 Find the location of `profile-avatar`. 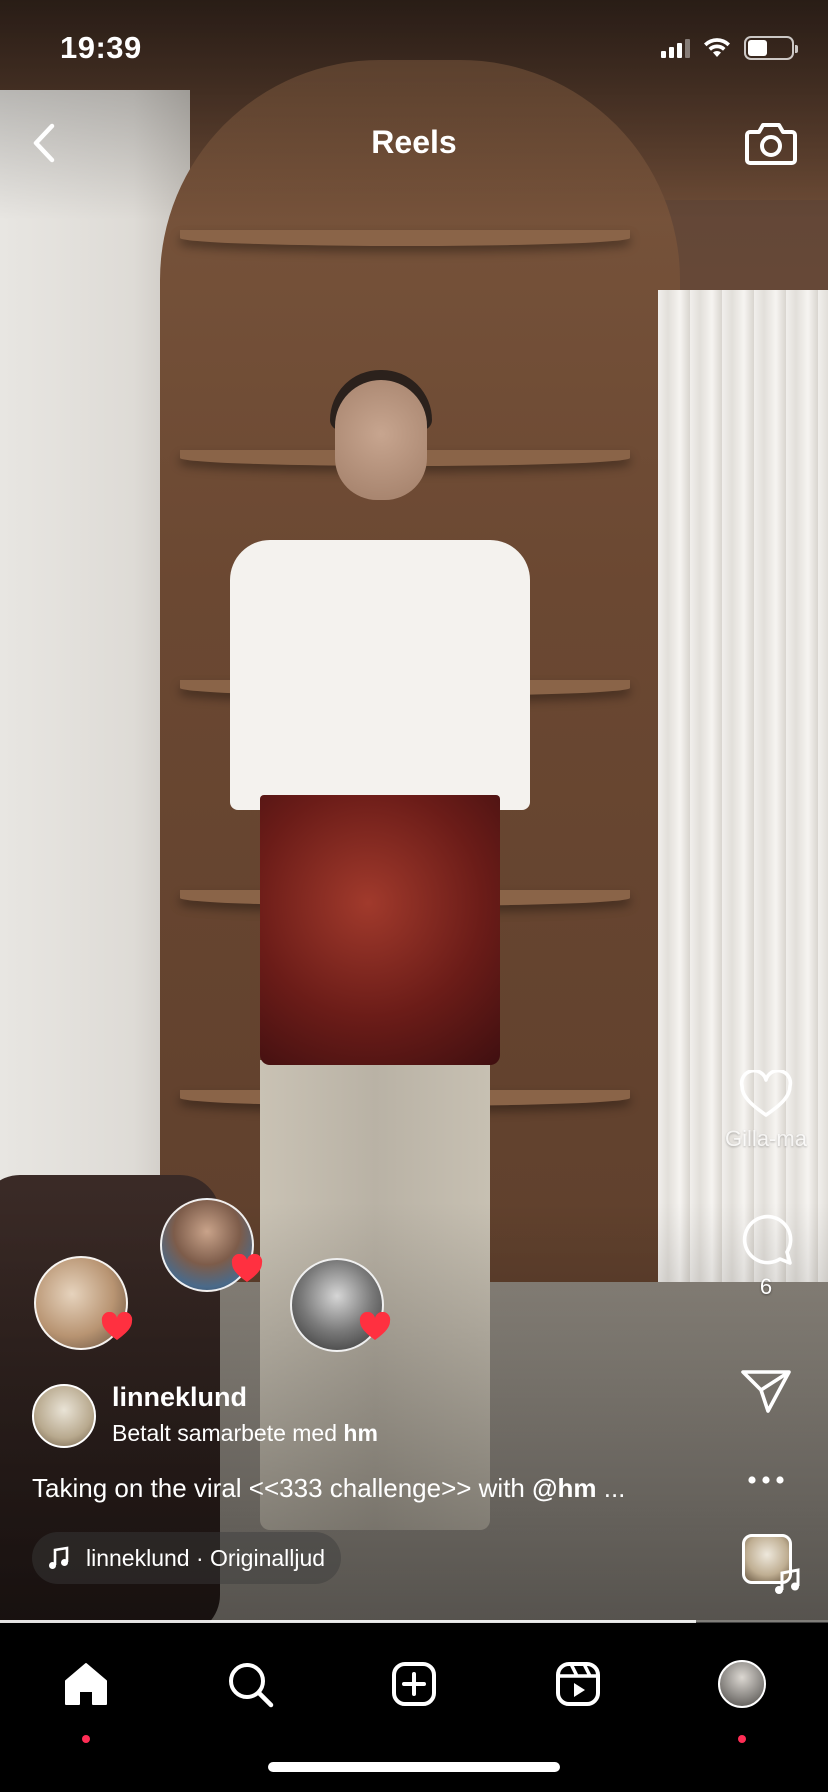

profile-avatar is located at coordinates (742, 1684).